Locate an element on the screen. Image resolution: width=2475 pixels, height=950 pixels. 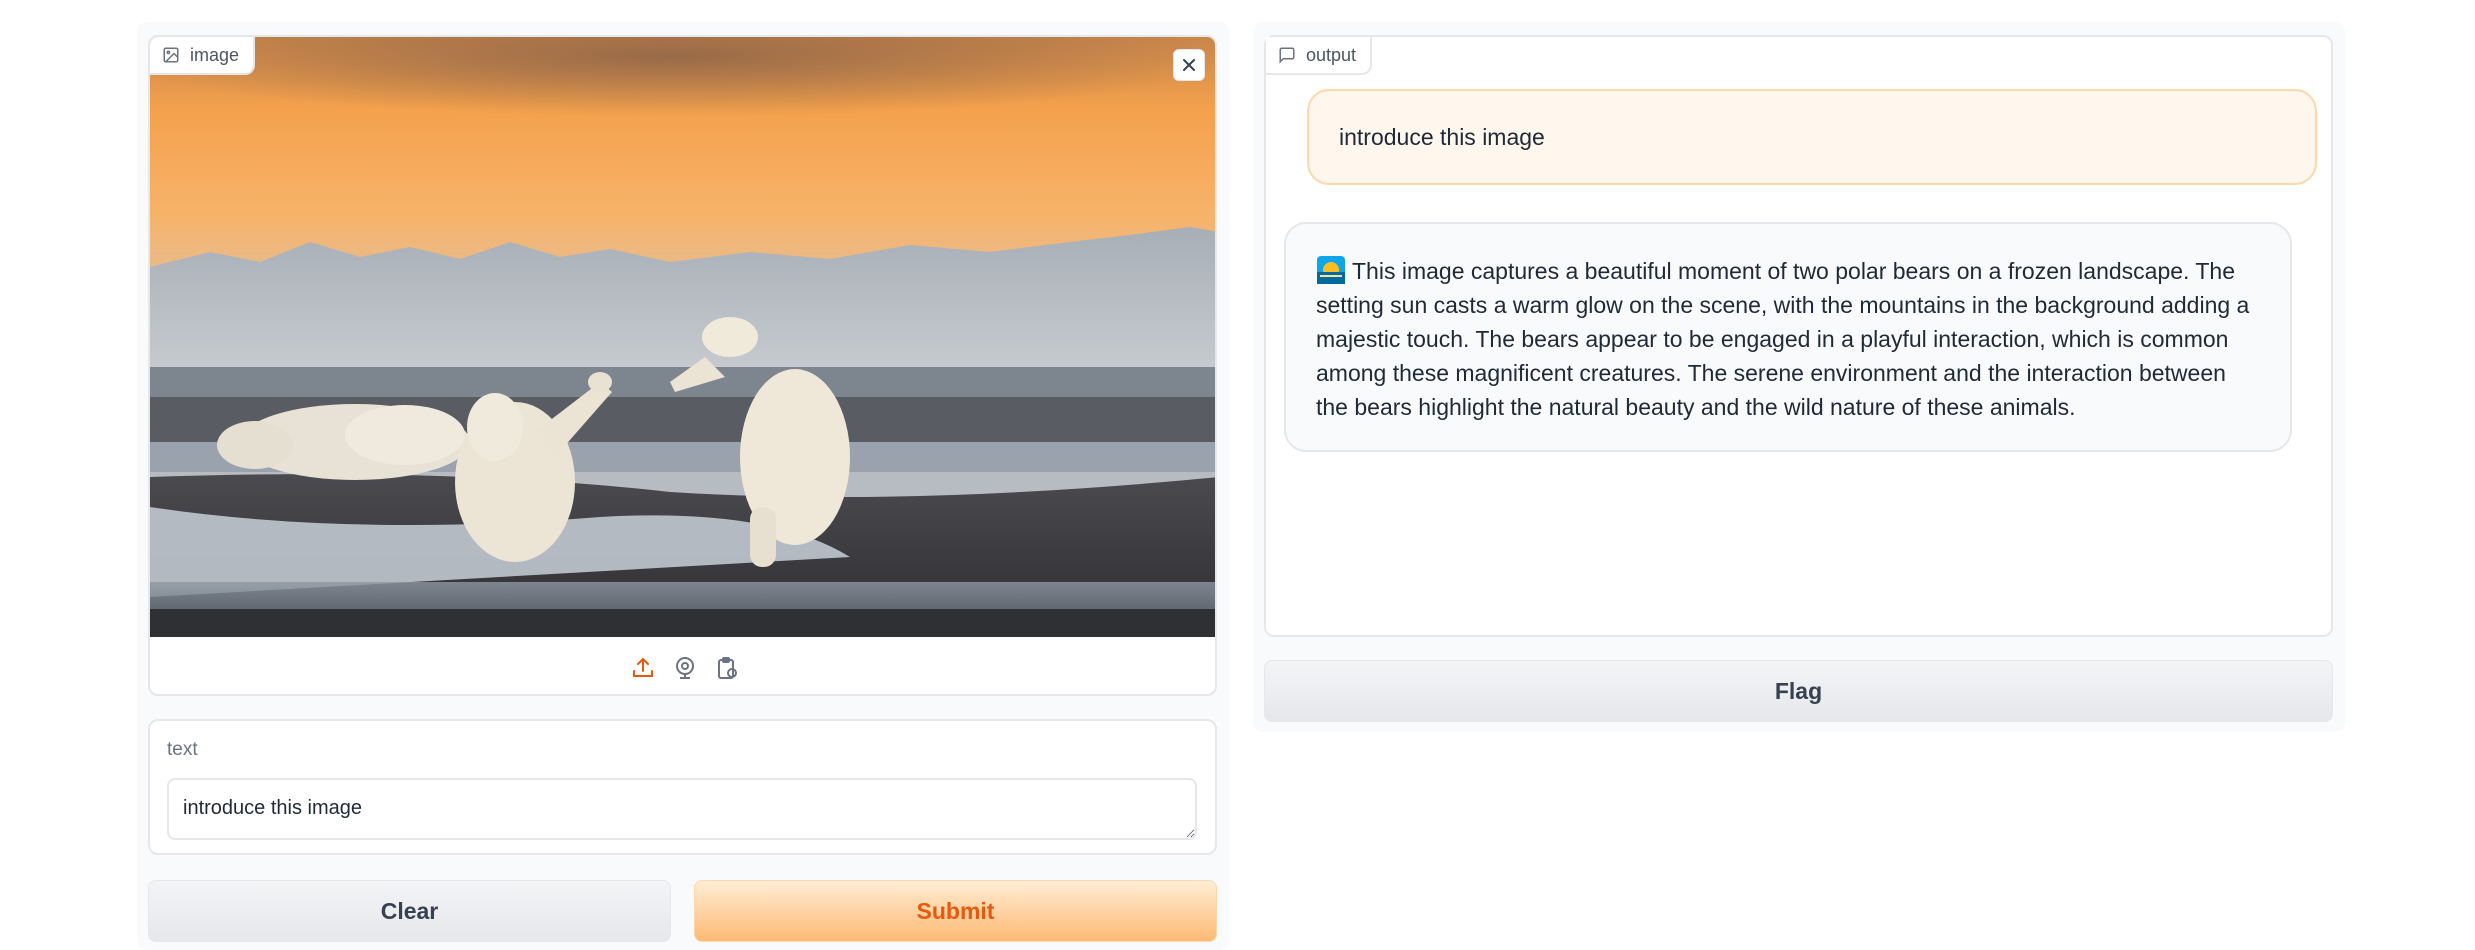
clipboard-button is located at coordinates (727, 668).